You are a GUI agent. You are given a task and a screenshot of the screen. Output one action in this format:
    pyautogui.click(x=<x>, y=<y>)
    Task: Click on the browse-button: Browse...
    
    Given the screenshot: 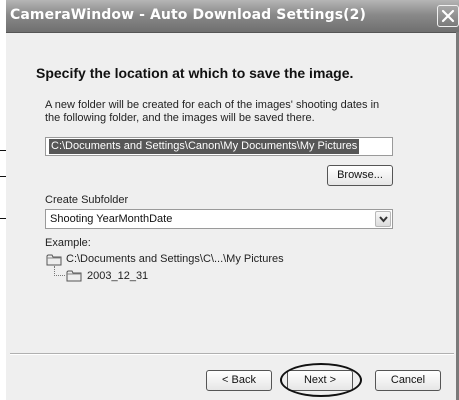 What is the action you would take?
    pyautogui.click(x=360, y=175)
    